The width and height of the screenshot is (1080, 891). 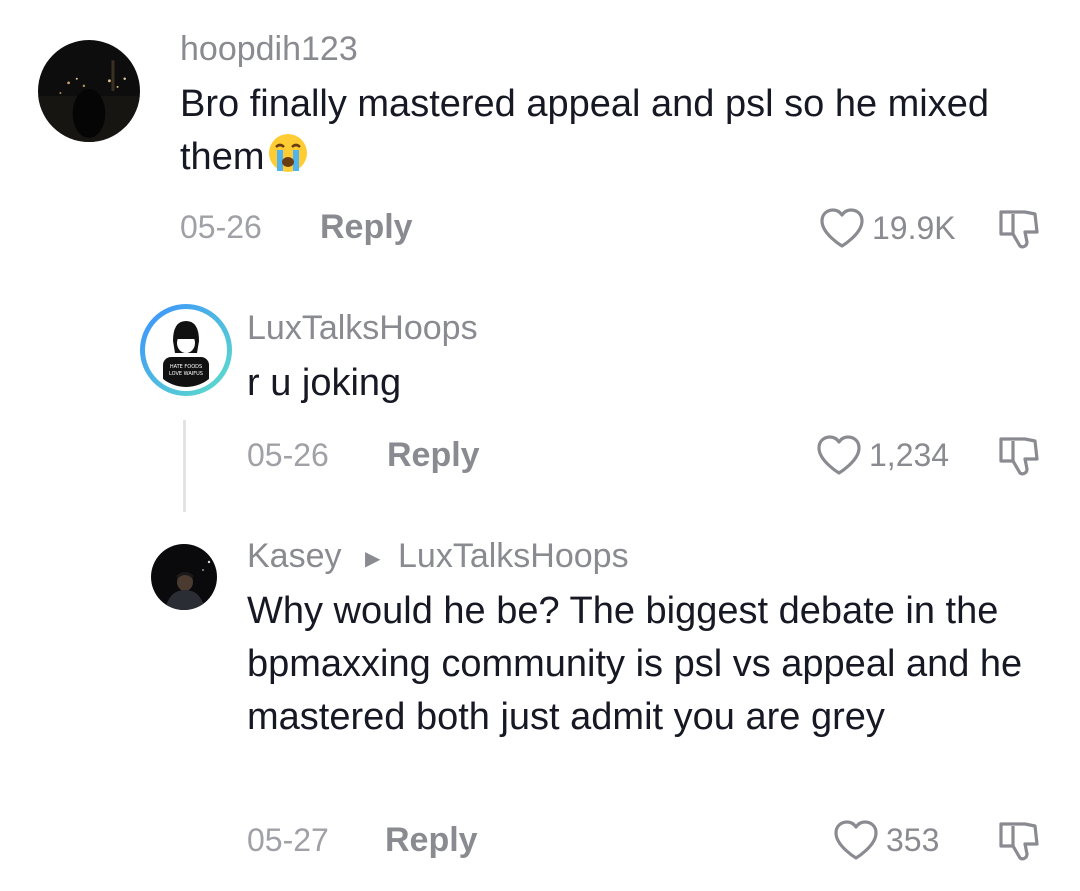 What do you see at coordinates (913, 839) in the screenshot?
I see `like-count: 353` at bounding box center [913, 839].